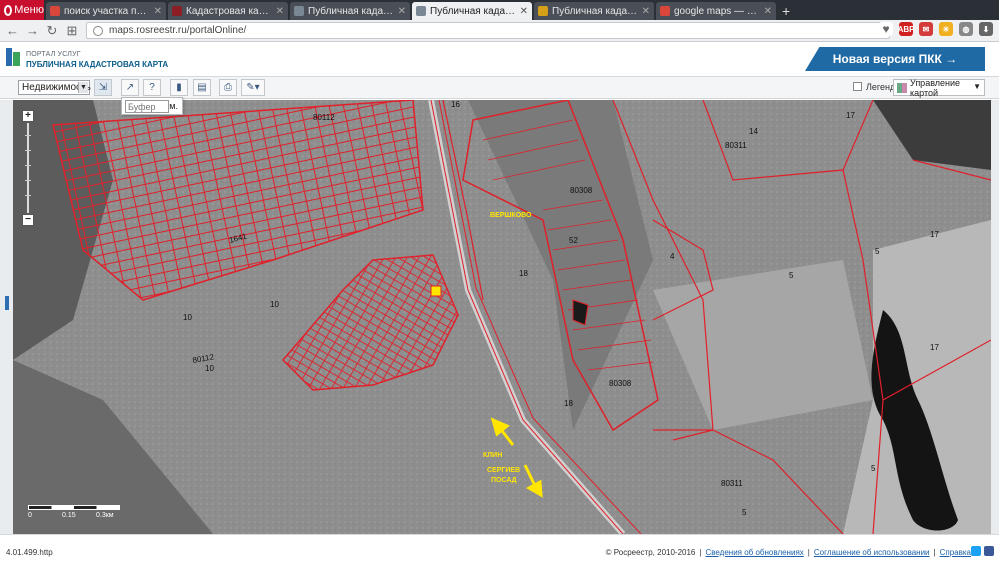 The width and height of the screenshot is (999, 562). What do you see at coordinates (946, 29) in the screenshot?
I see `weather-icon: ☀` at bounding box center [946, 29].